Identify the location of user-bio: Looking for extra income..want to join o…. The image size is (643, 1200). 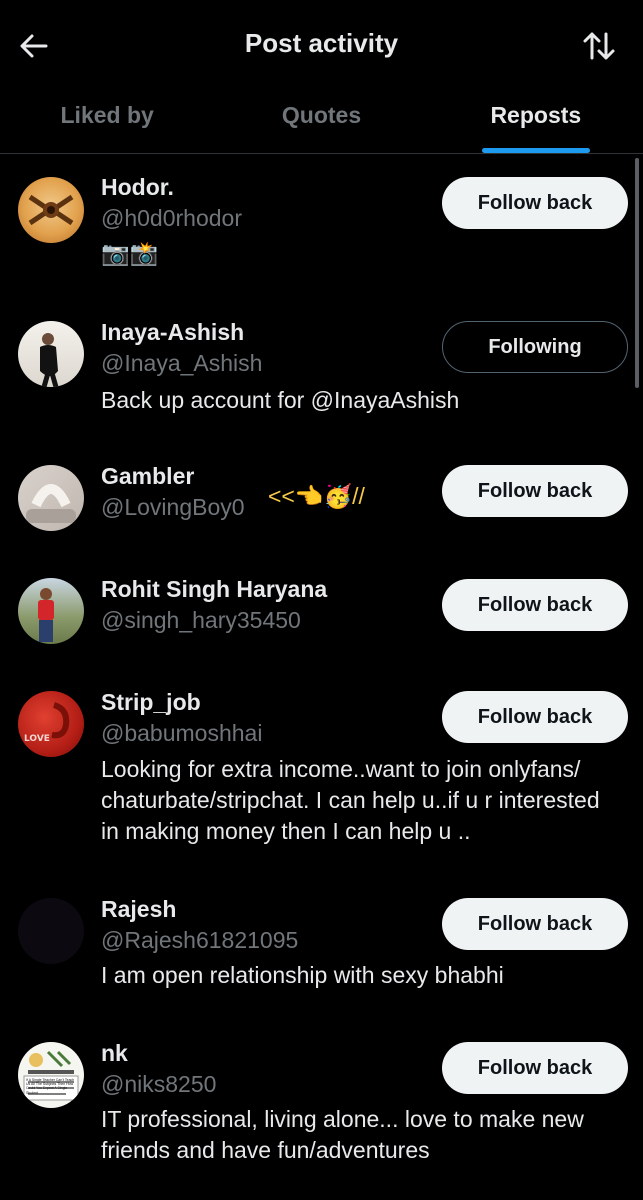
(350, 800).